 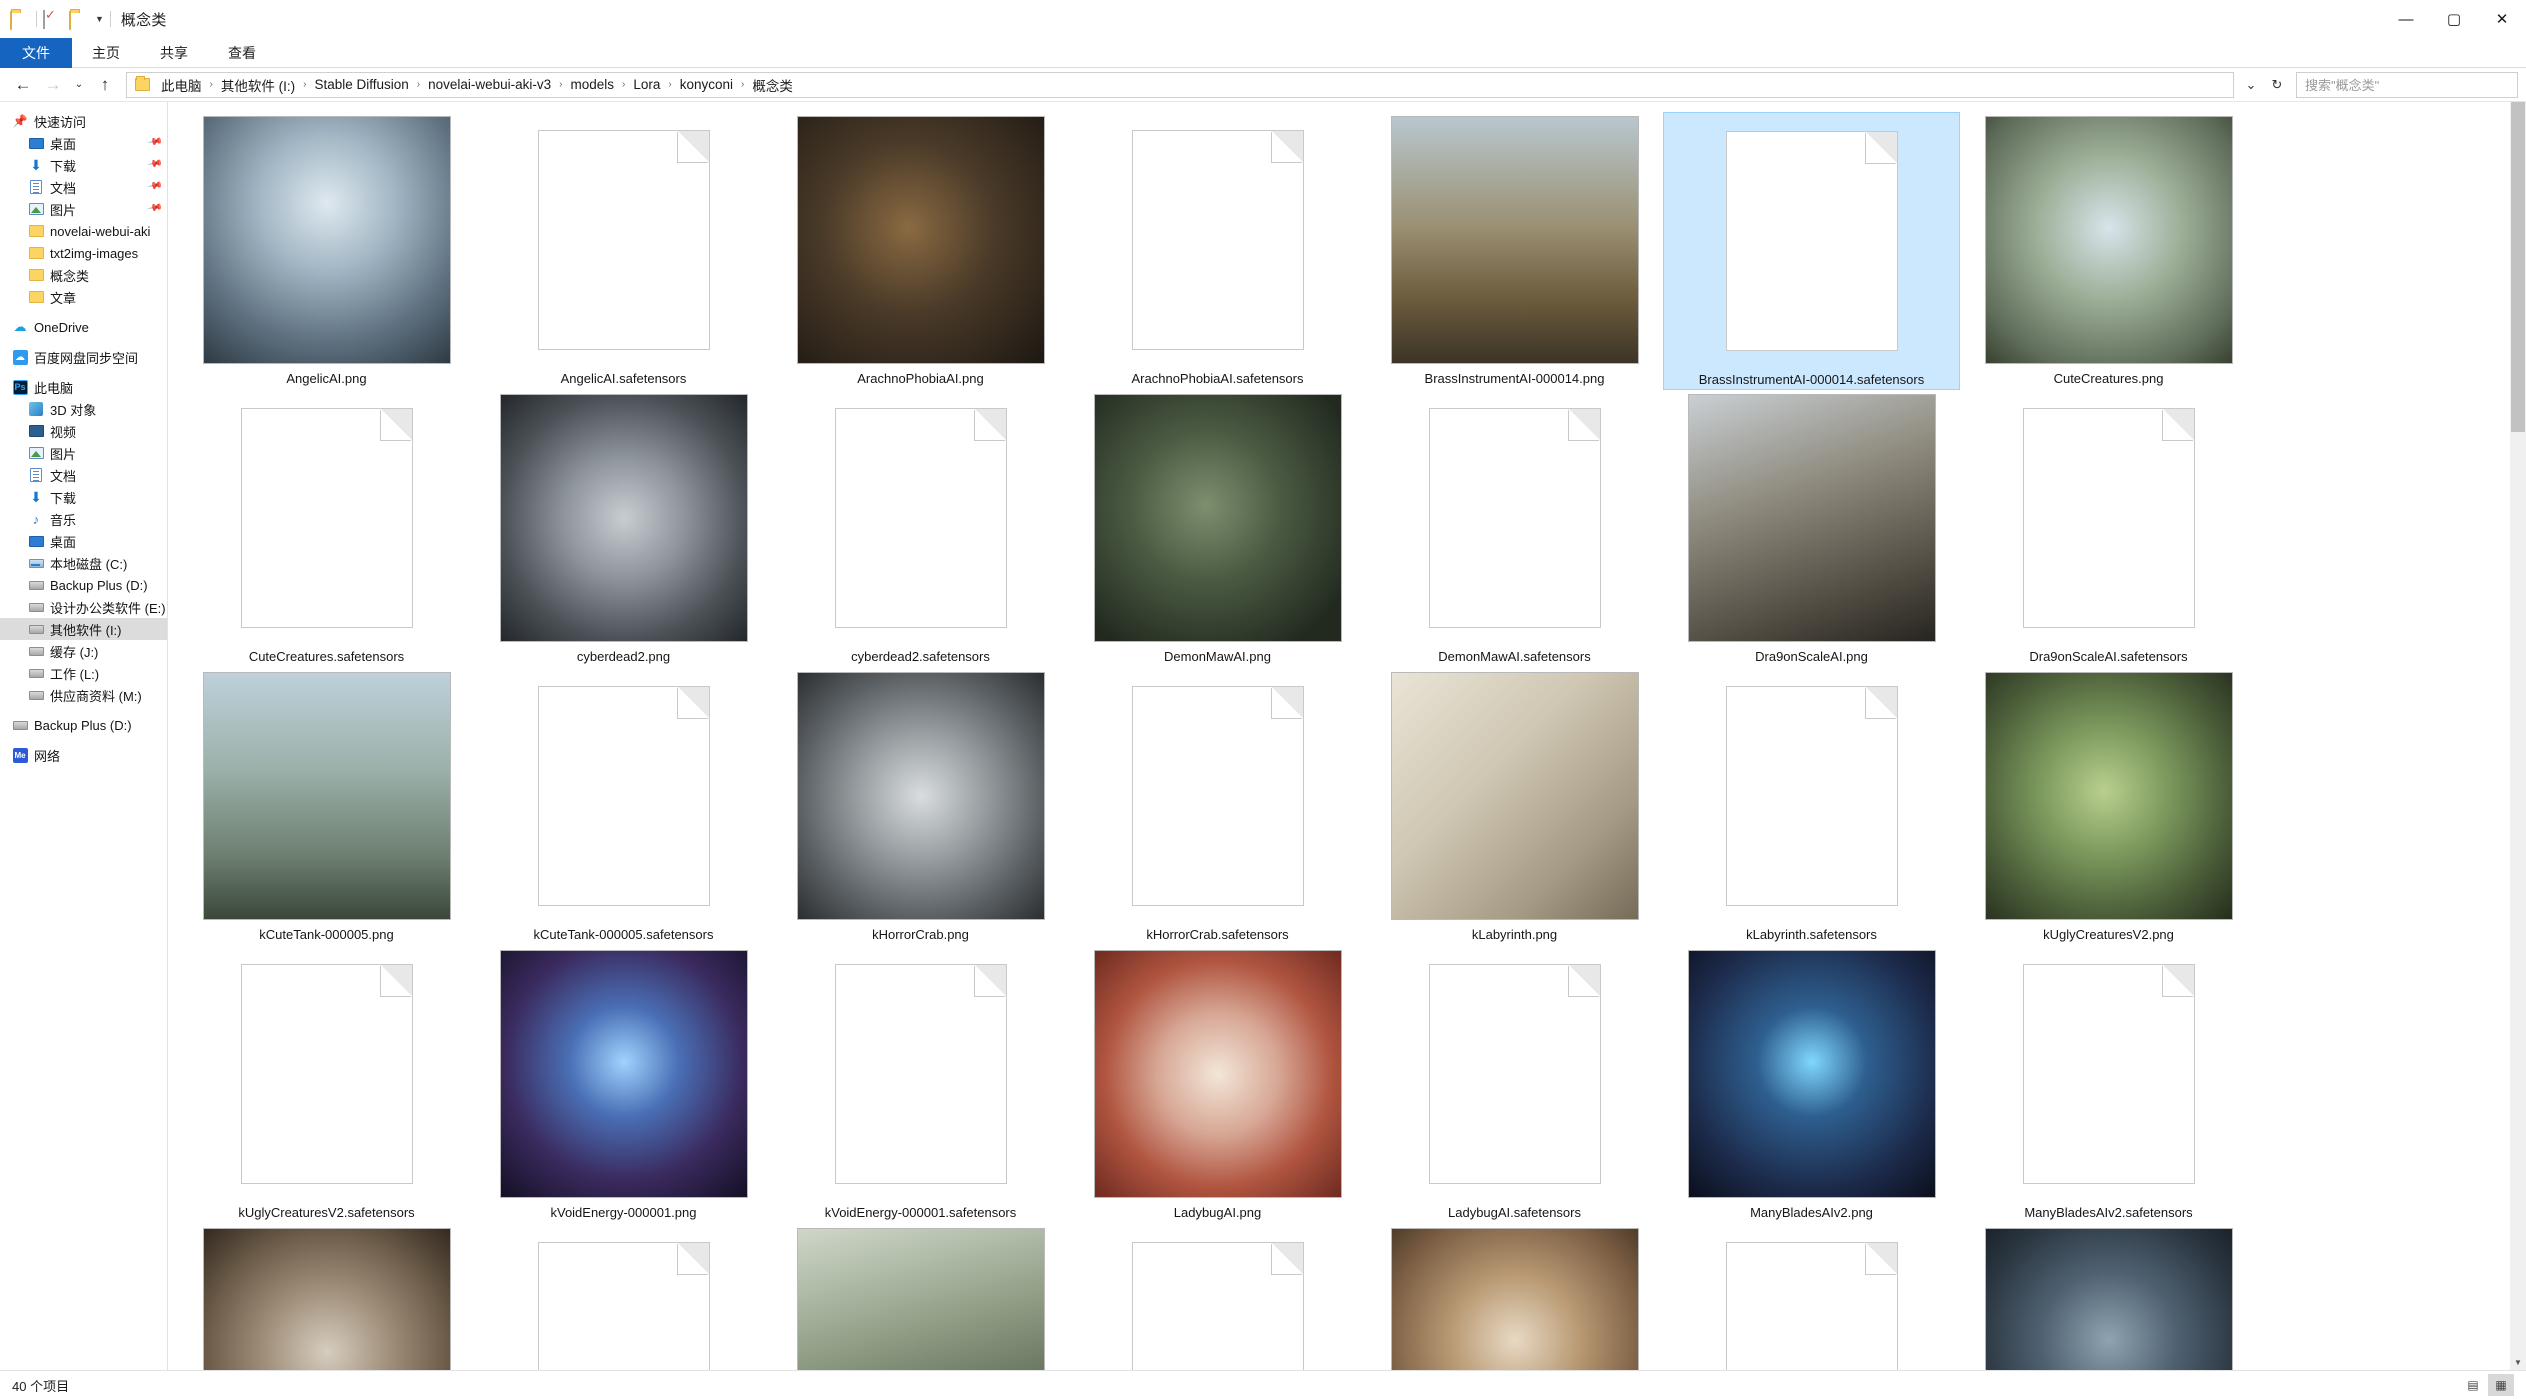 I want to click on sidebar-item-桌面: 桌面, so click(x=83, y=541).